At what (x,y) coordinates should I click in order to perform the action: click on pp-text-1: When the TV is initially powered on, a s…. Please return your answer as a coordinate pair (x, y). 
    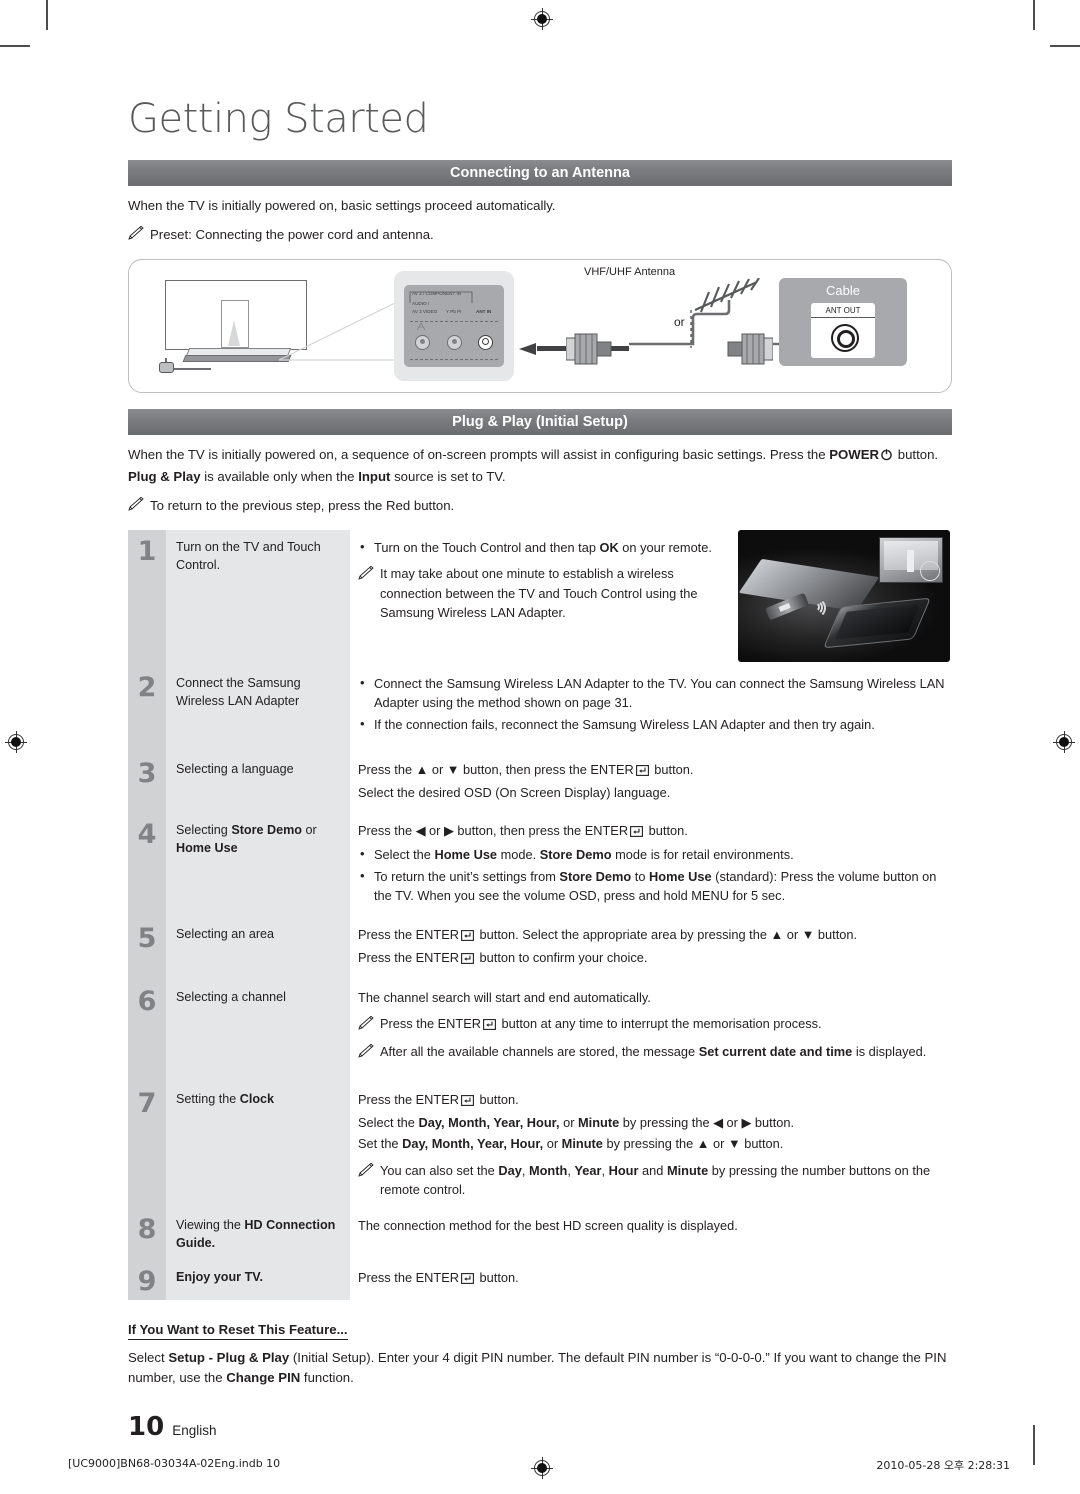
    Looking at the image, I should click on (479, 454).